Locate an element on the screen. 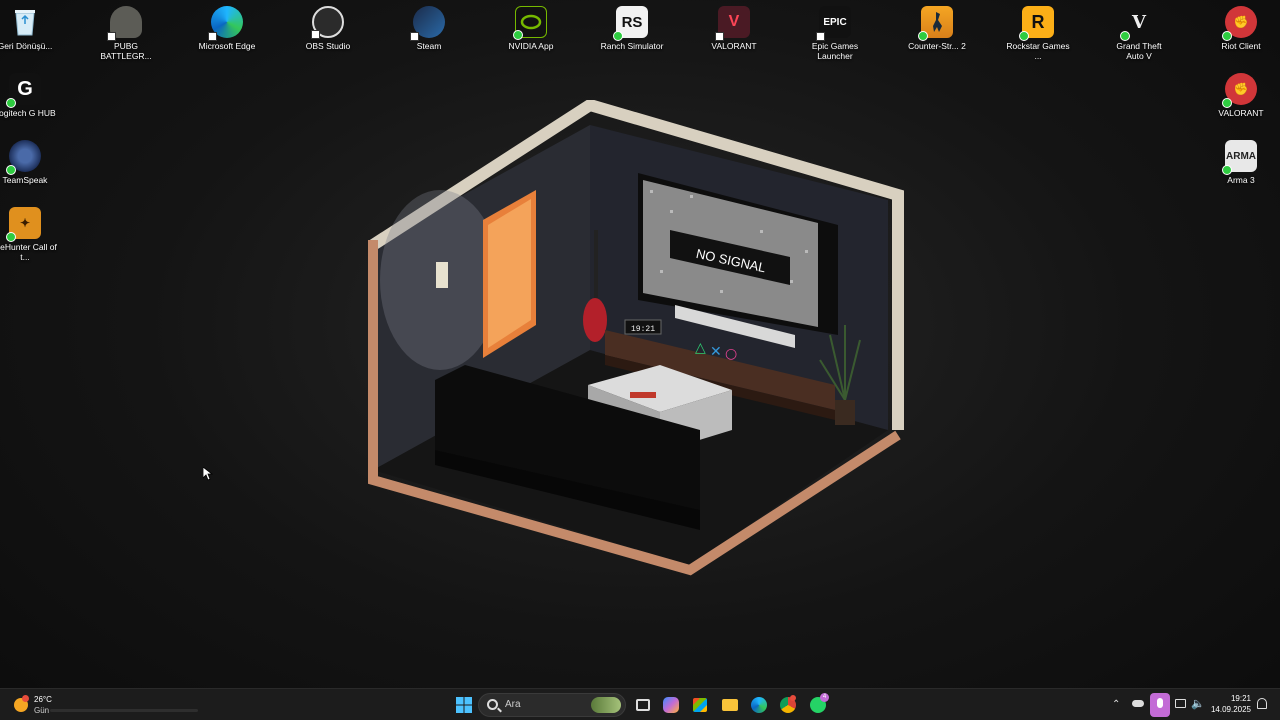 Image resolution: width=1280 pixels, height=720 pixels. microphone-in-use-button is located at coordinates (1160, 705).